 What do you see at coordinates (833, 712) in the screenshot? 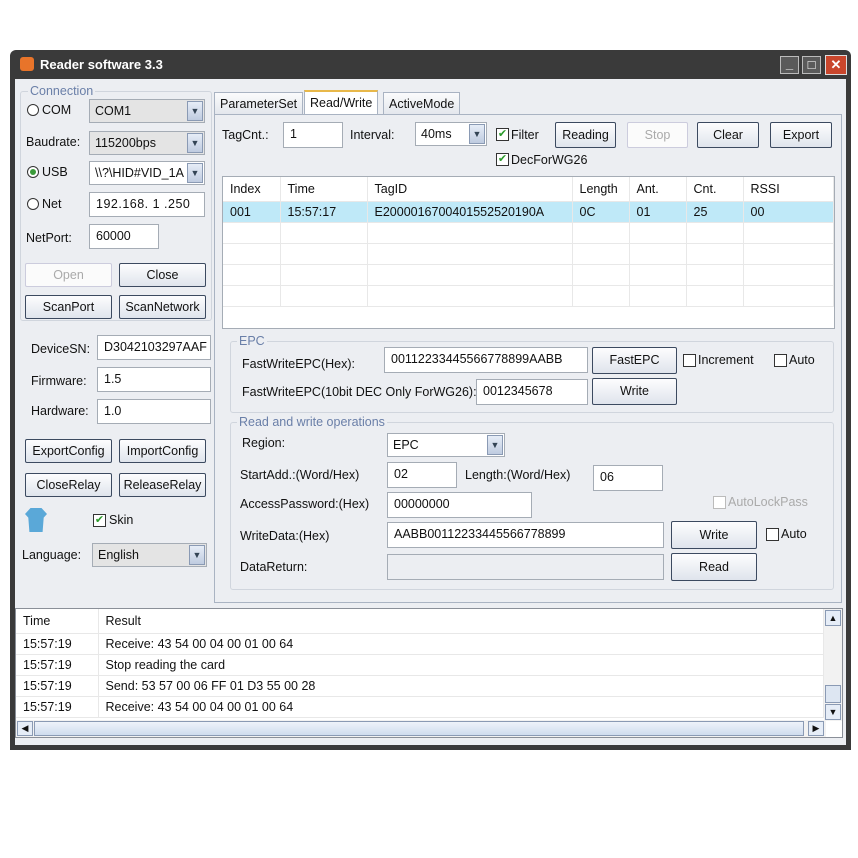
I see `scroll-down-arrow-icon: ▼` at bounding box center [833, 712].